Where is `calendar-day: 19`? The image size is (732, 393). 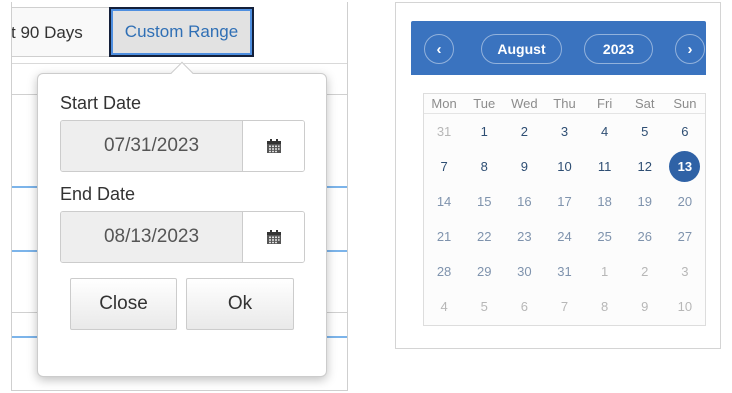
calendar-day: 19 is located at coordinates (645, 201).